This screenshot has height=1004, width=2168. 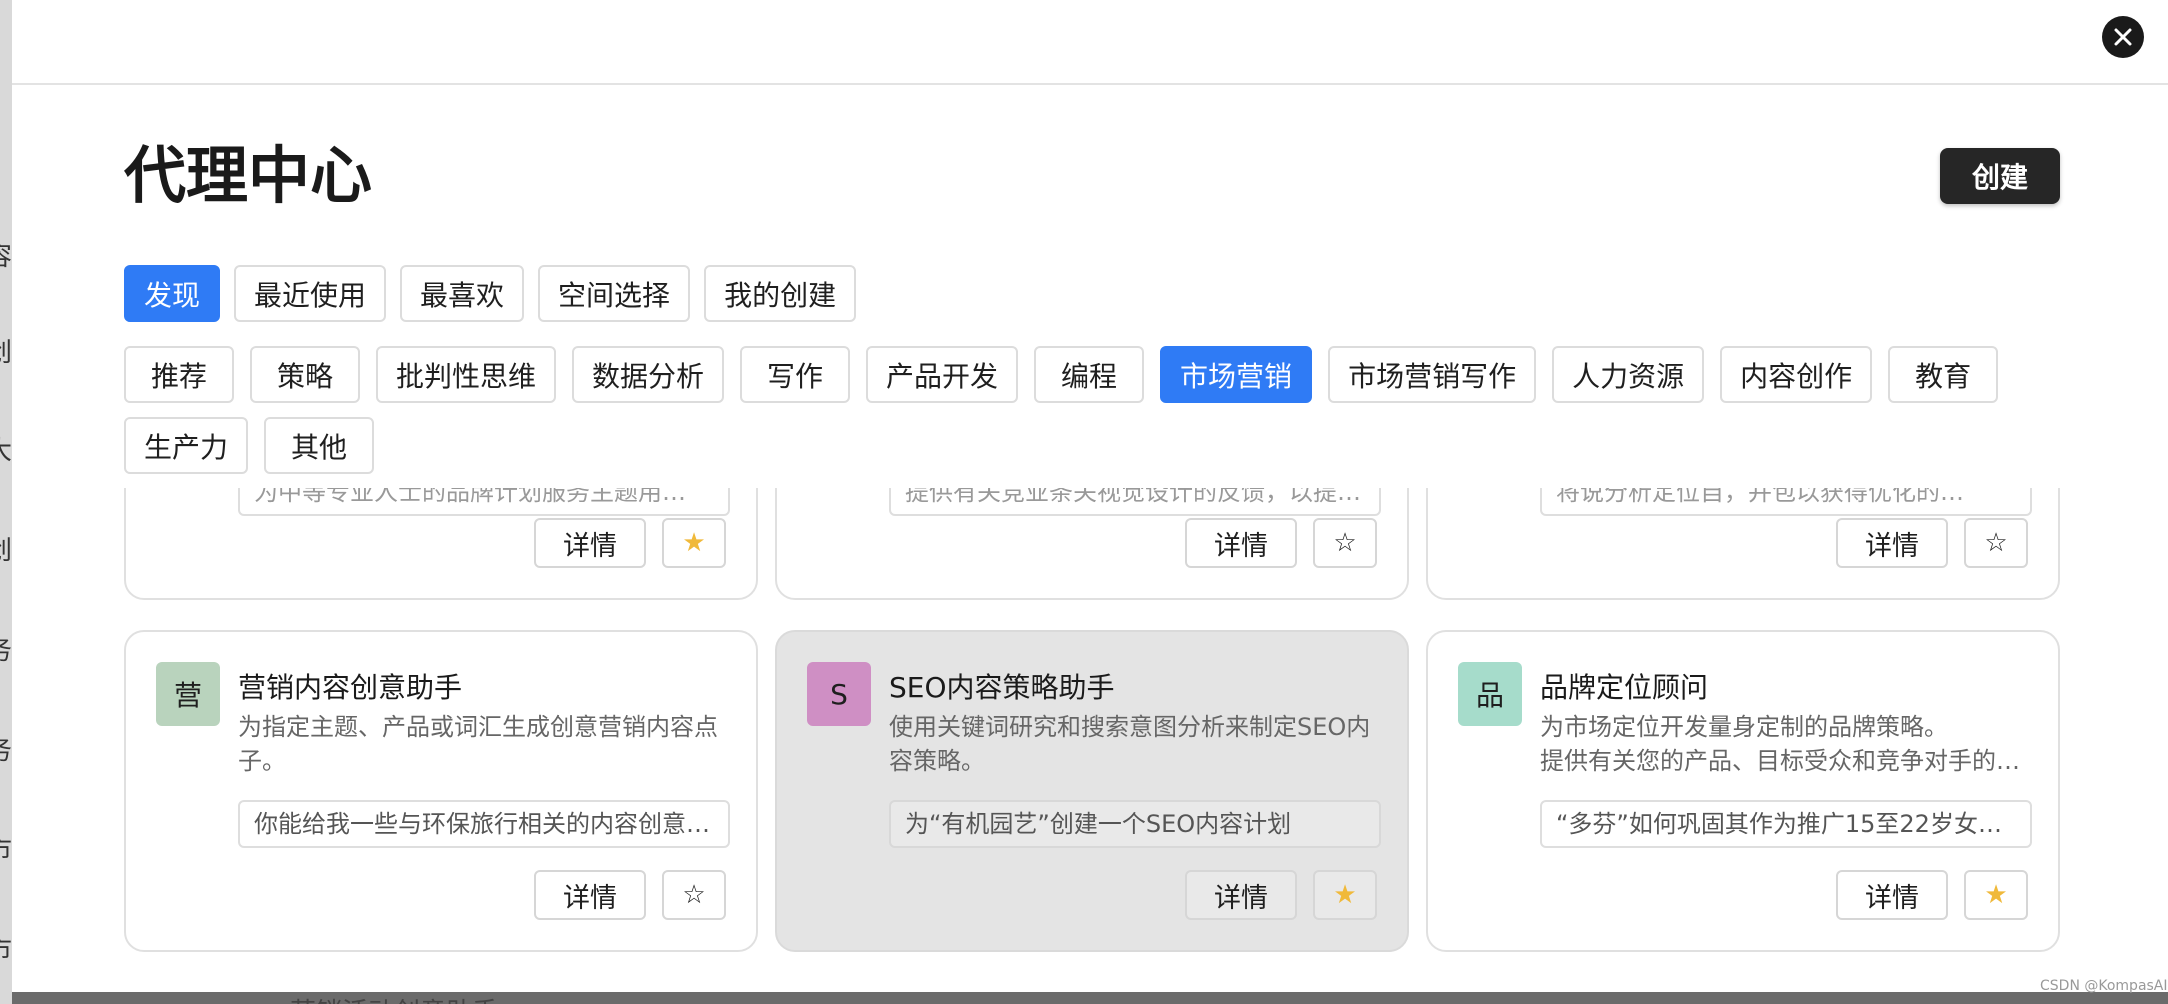 What do you see at coordinates (6, 502) in the screenshot?
I see `background-page-strip: 容 创 大 创 务 务 市 市` at bounding box center [6, 502].